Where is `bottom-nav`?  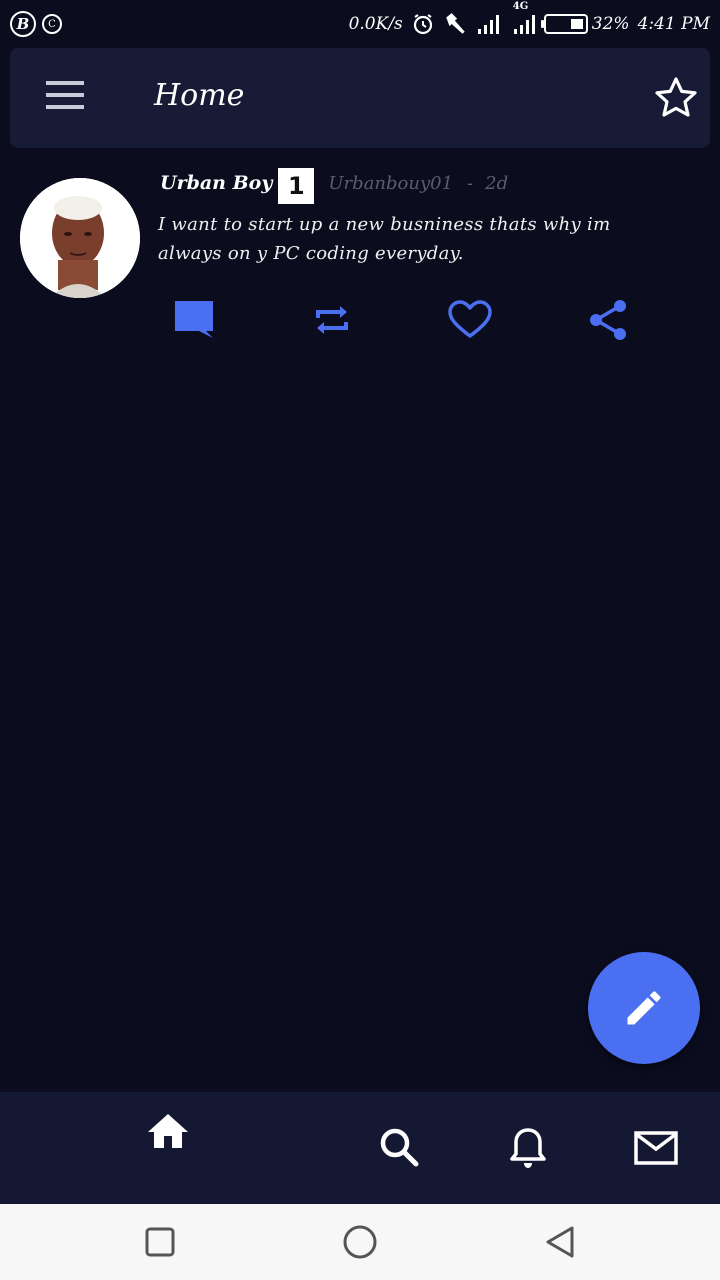
bottom-nav is located at coordinates (360, 1148).